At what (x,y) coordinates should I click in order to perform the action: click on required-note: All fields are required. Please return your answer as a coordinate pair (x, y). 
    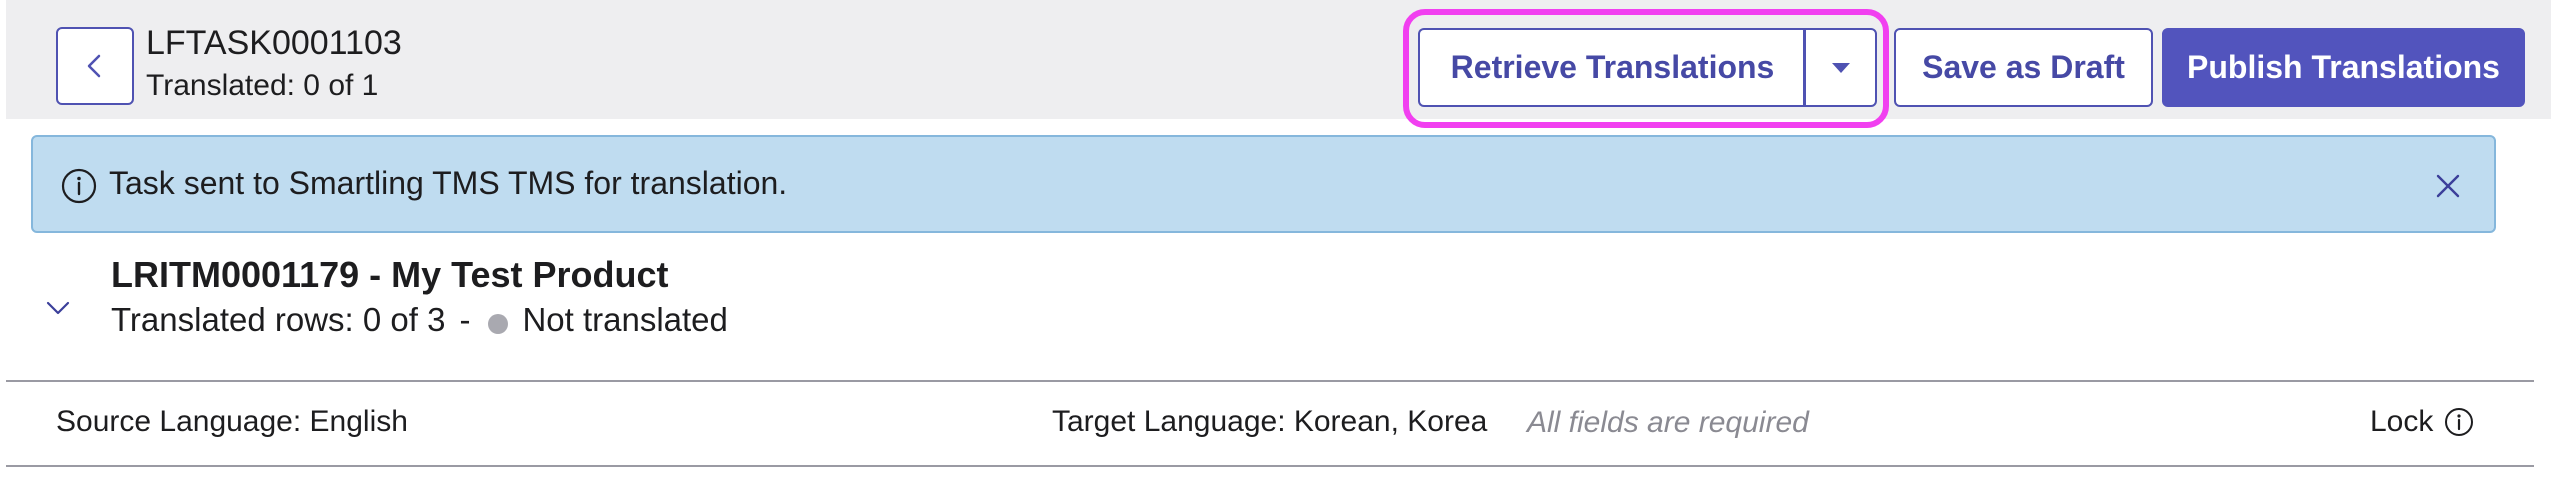
    Looking at the image, I should click on (1668, 422).